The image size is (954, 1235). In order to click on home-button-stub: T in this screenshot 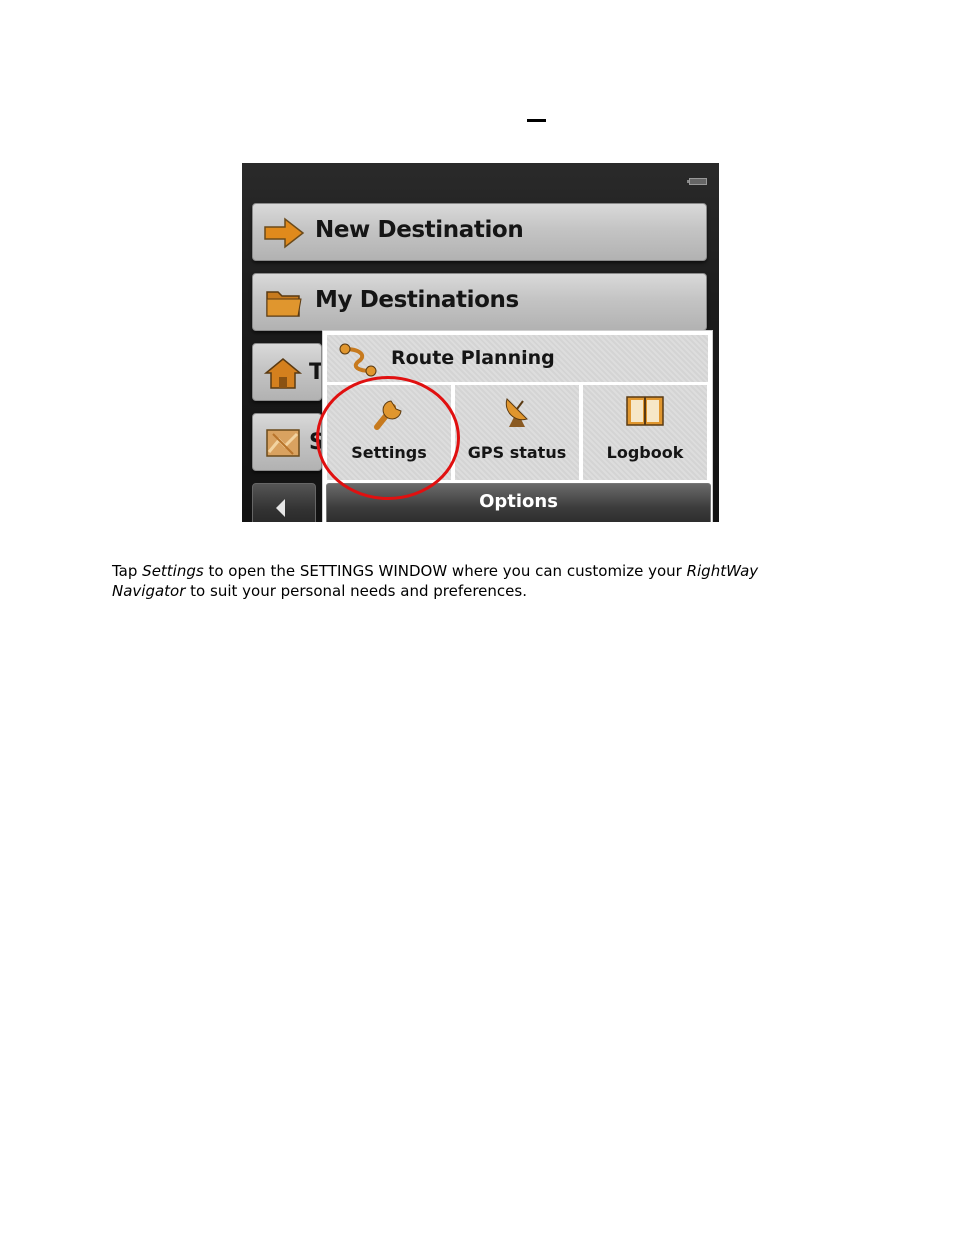, I will do `click(315, 372)`.